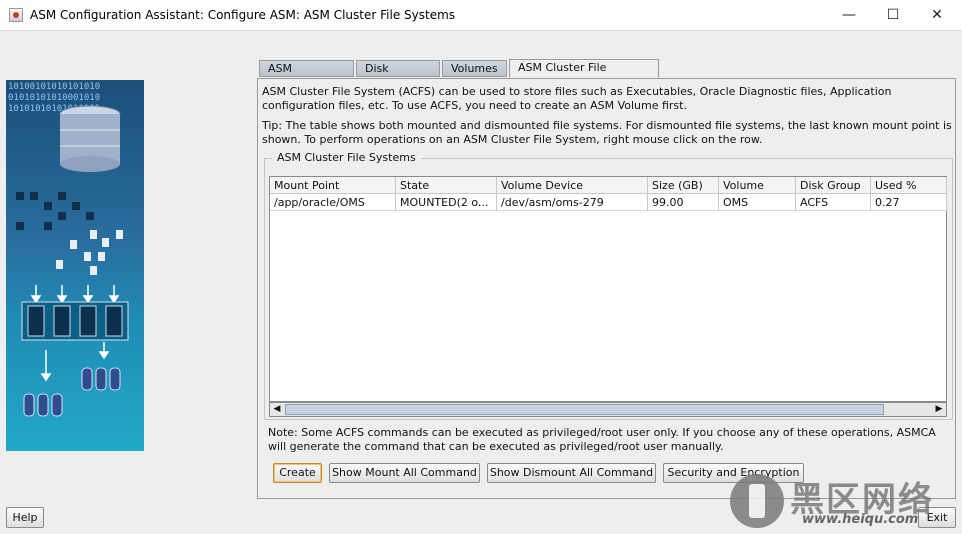 The width and height of the screenshot is (962, 534). I want to click on cell-volume: OMS, so click(757, 202).